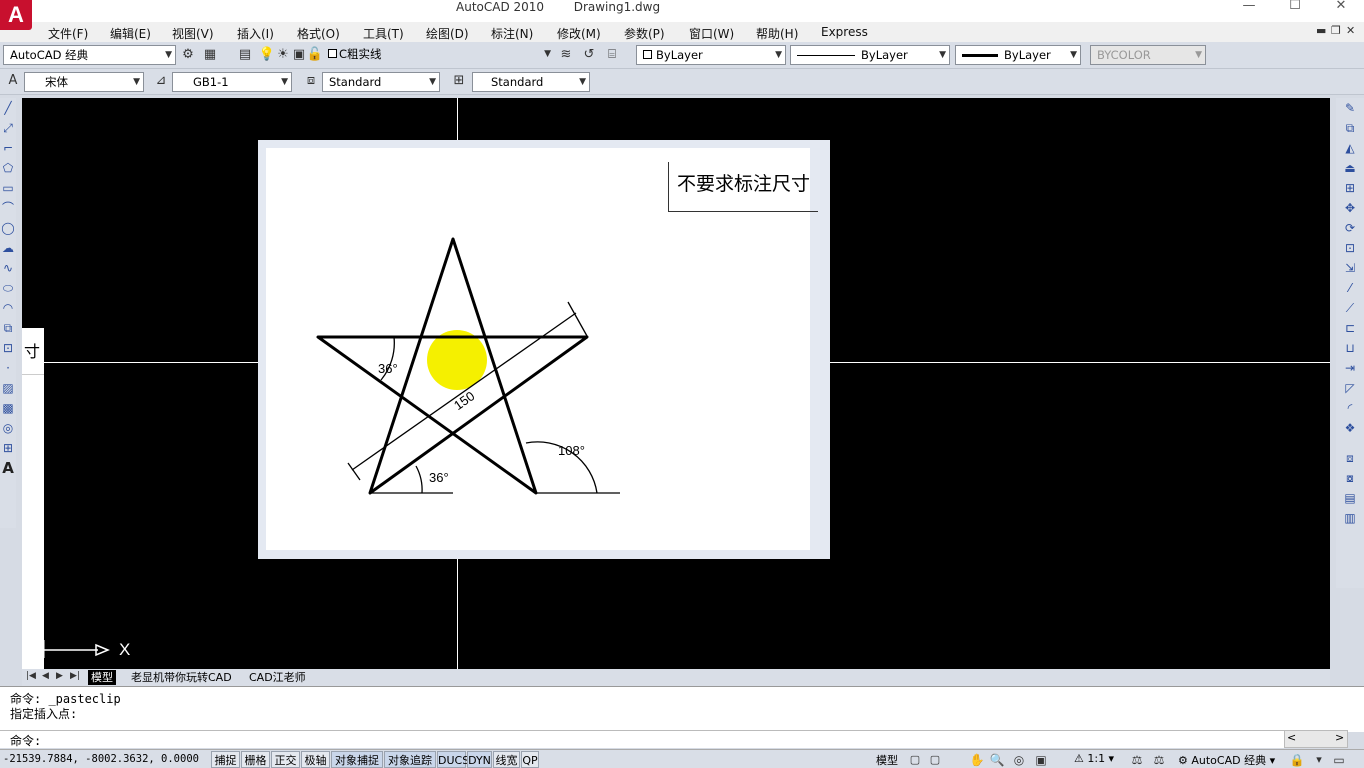  What do you see at coordinates (8, 108) in the screenshot?
I see `line-icon: ╱` at bounding box center [8, 108].